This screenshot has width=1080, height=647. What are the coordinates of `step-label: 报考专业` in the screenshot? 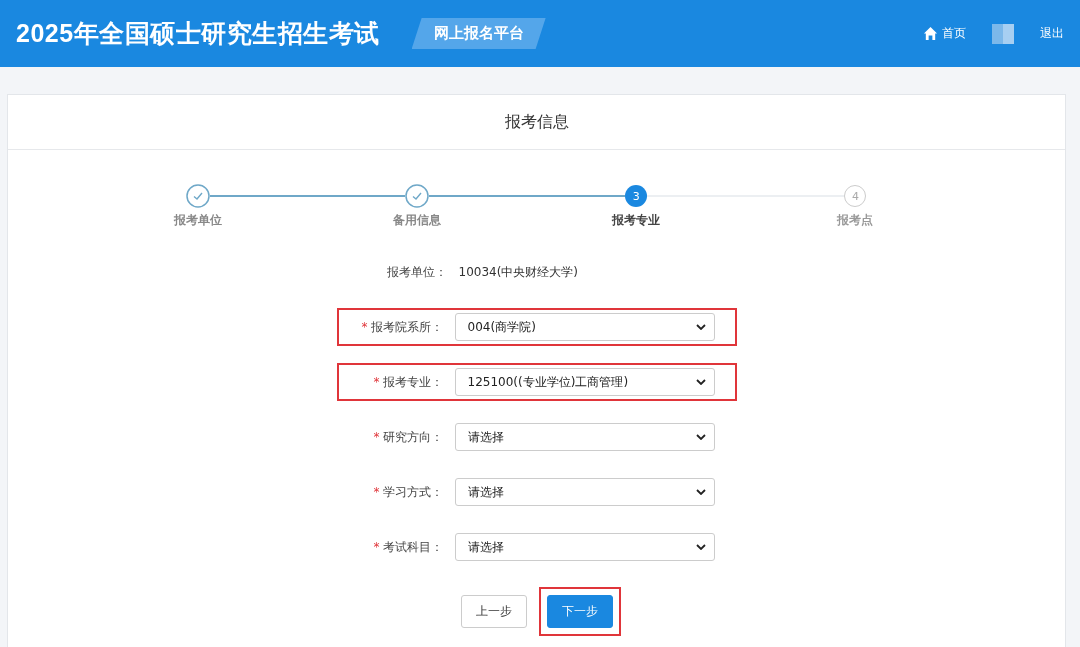 It's located at (636, 220).